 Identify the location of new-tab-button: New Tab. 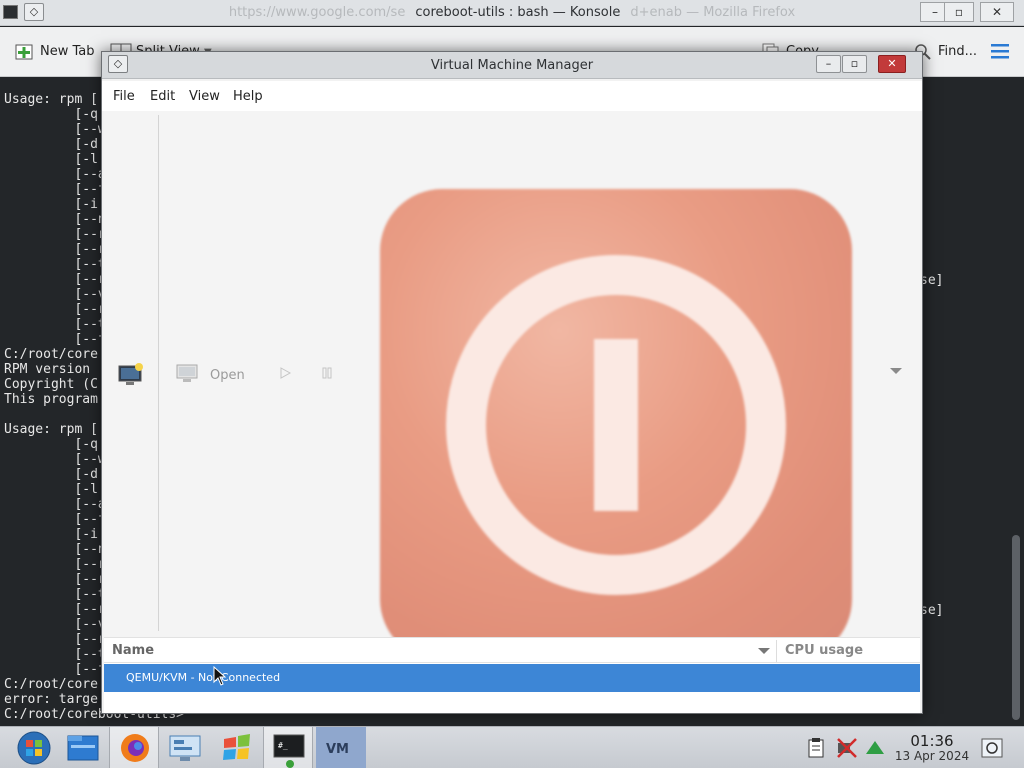
(54, 52).